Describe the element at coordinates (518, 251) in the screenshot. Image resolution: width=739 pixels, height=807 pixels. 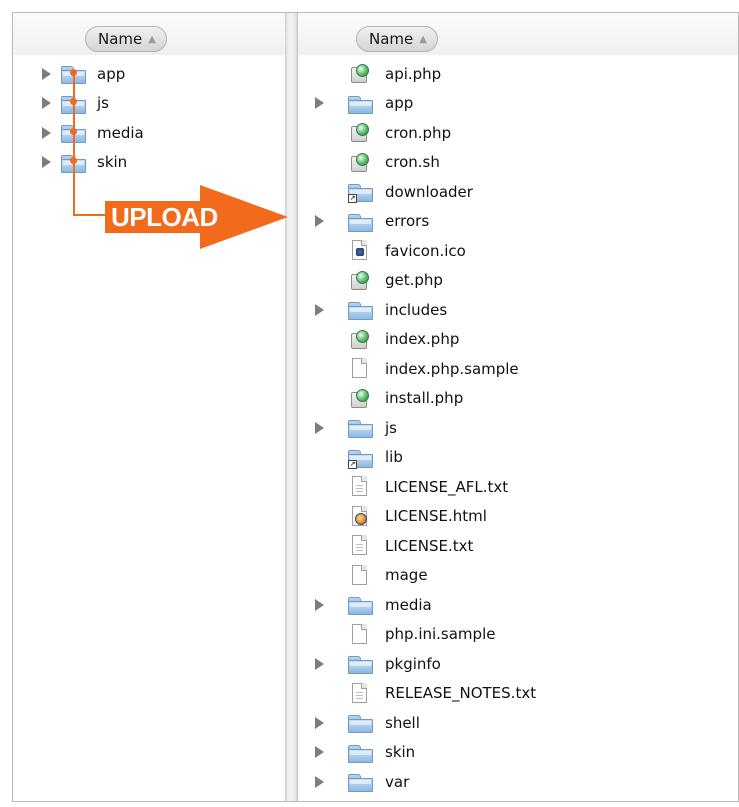
I see `file-row-favicon-ico: favicon.ico` at that location.